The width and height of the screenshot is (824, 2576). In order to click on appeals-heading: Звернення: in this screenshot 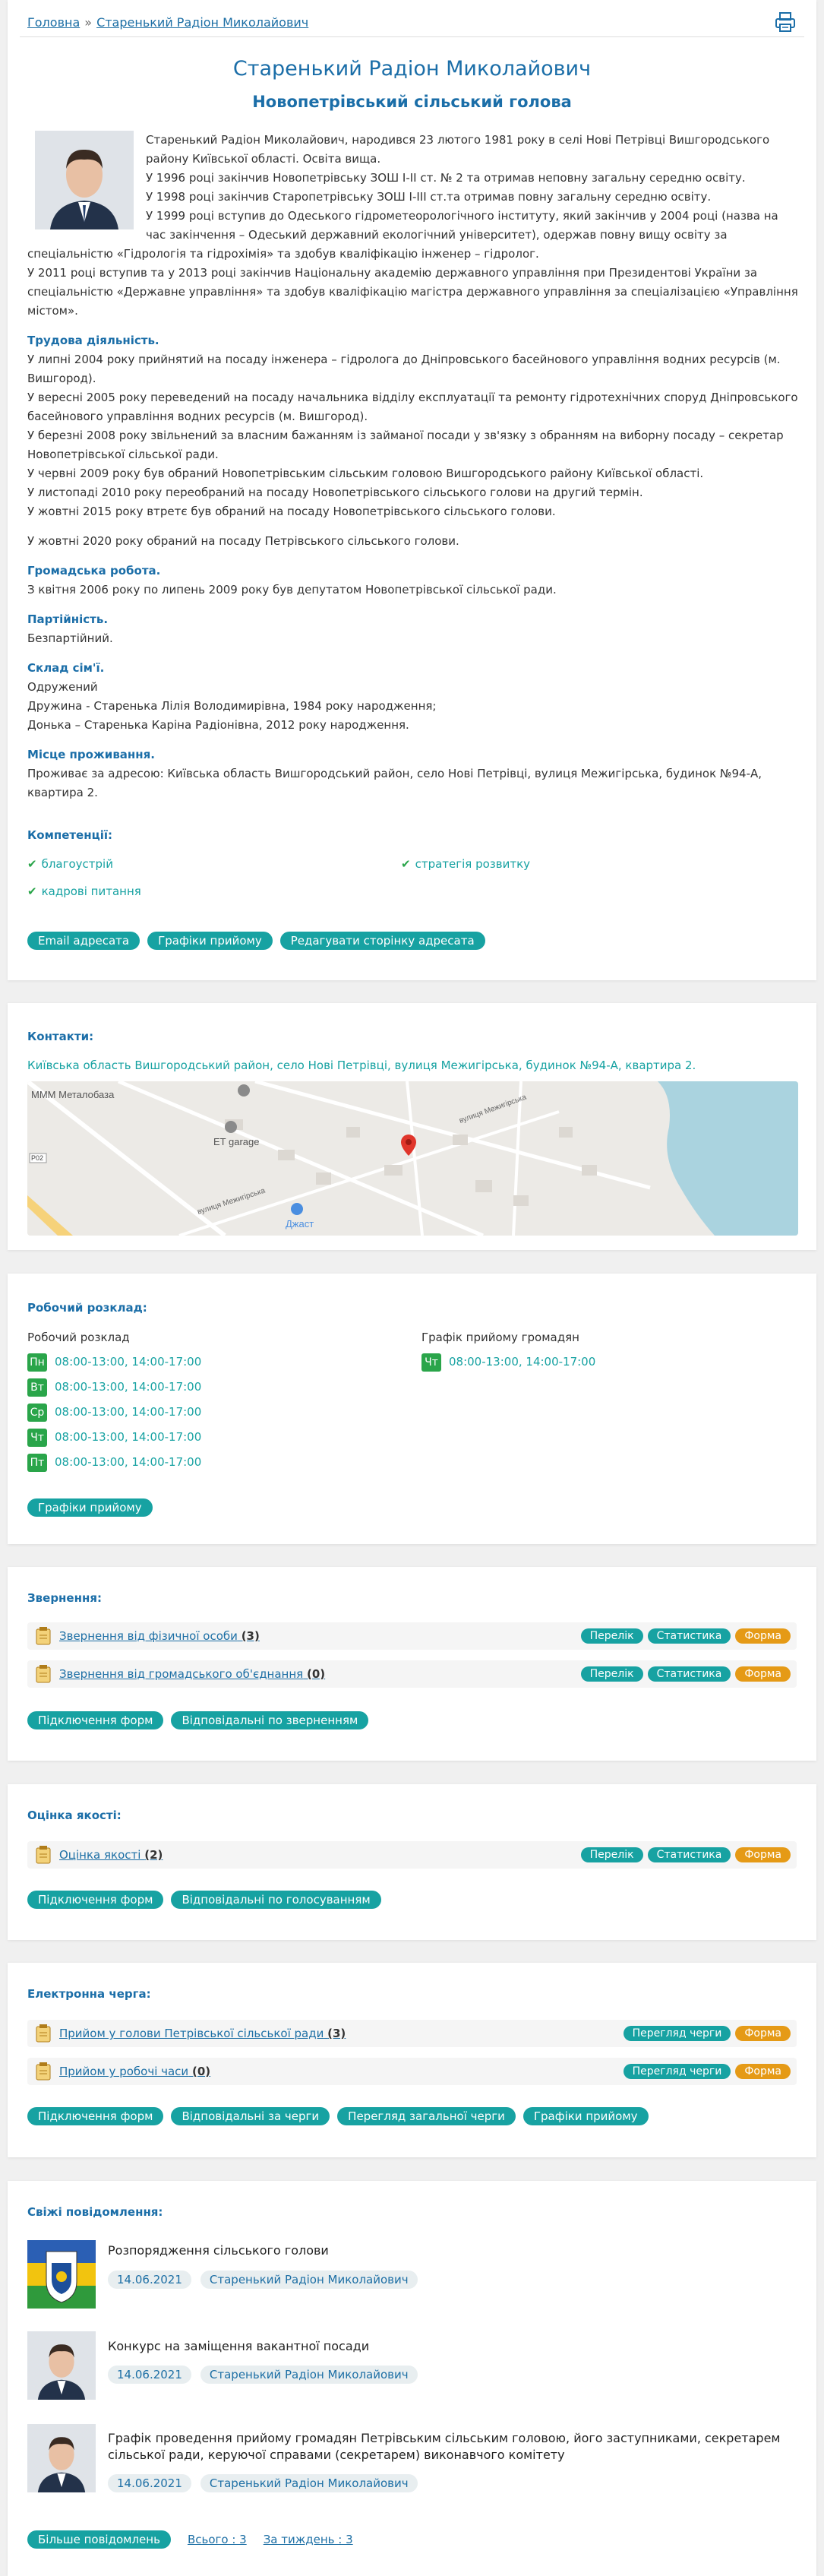, I will do `click(64, 1598)`.